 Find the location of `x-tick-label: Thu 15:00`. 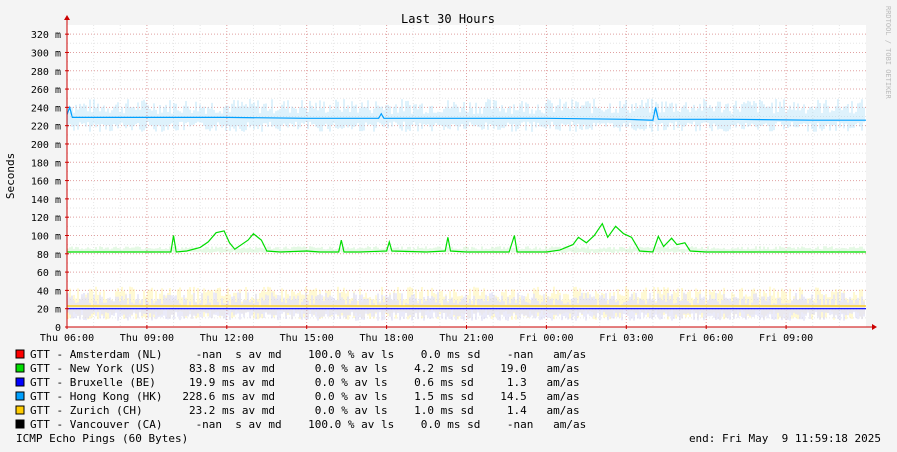

x-tick-label: Thu 15:00 is located at coordinates (307, 338).